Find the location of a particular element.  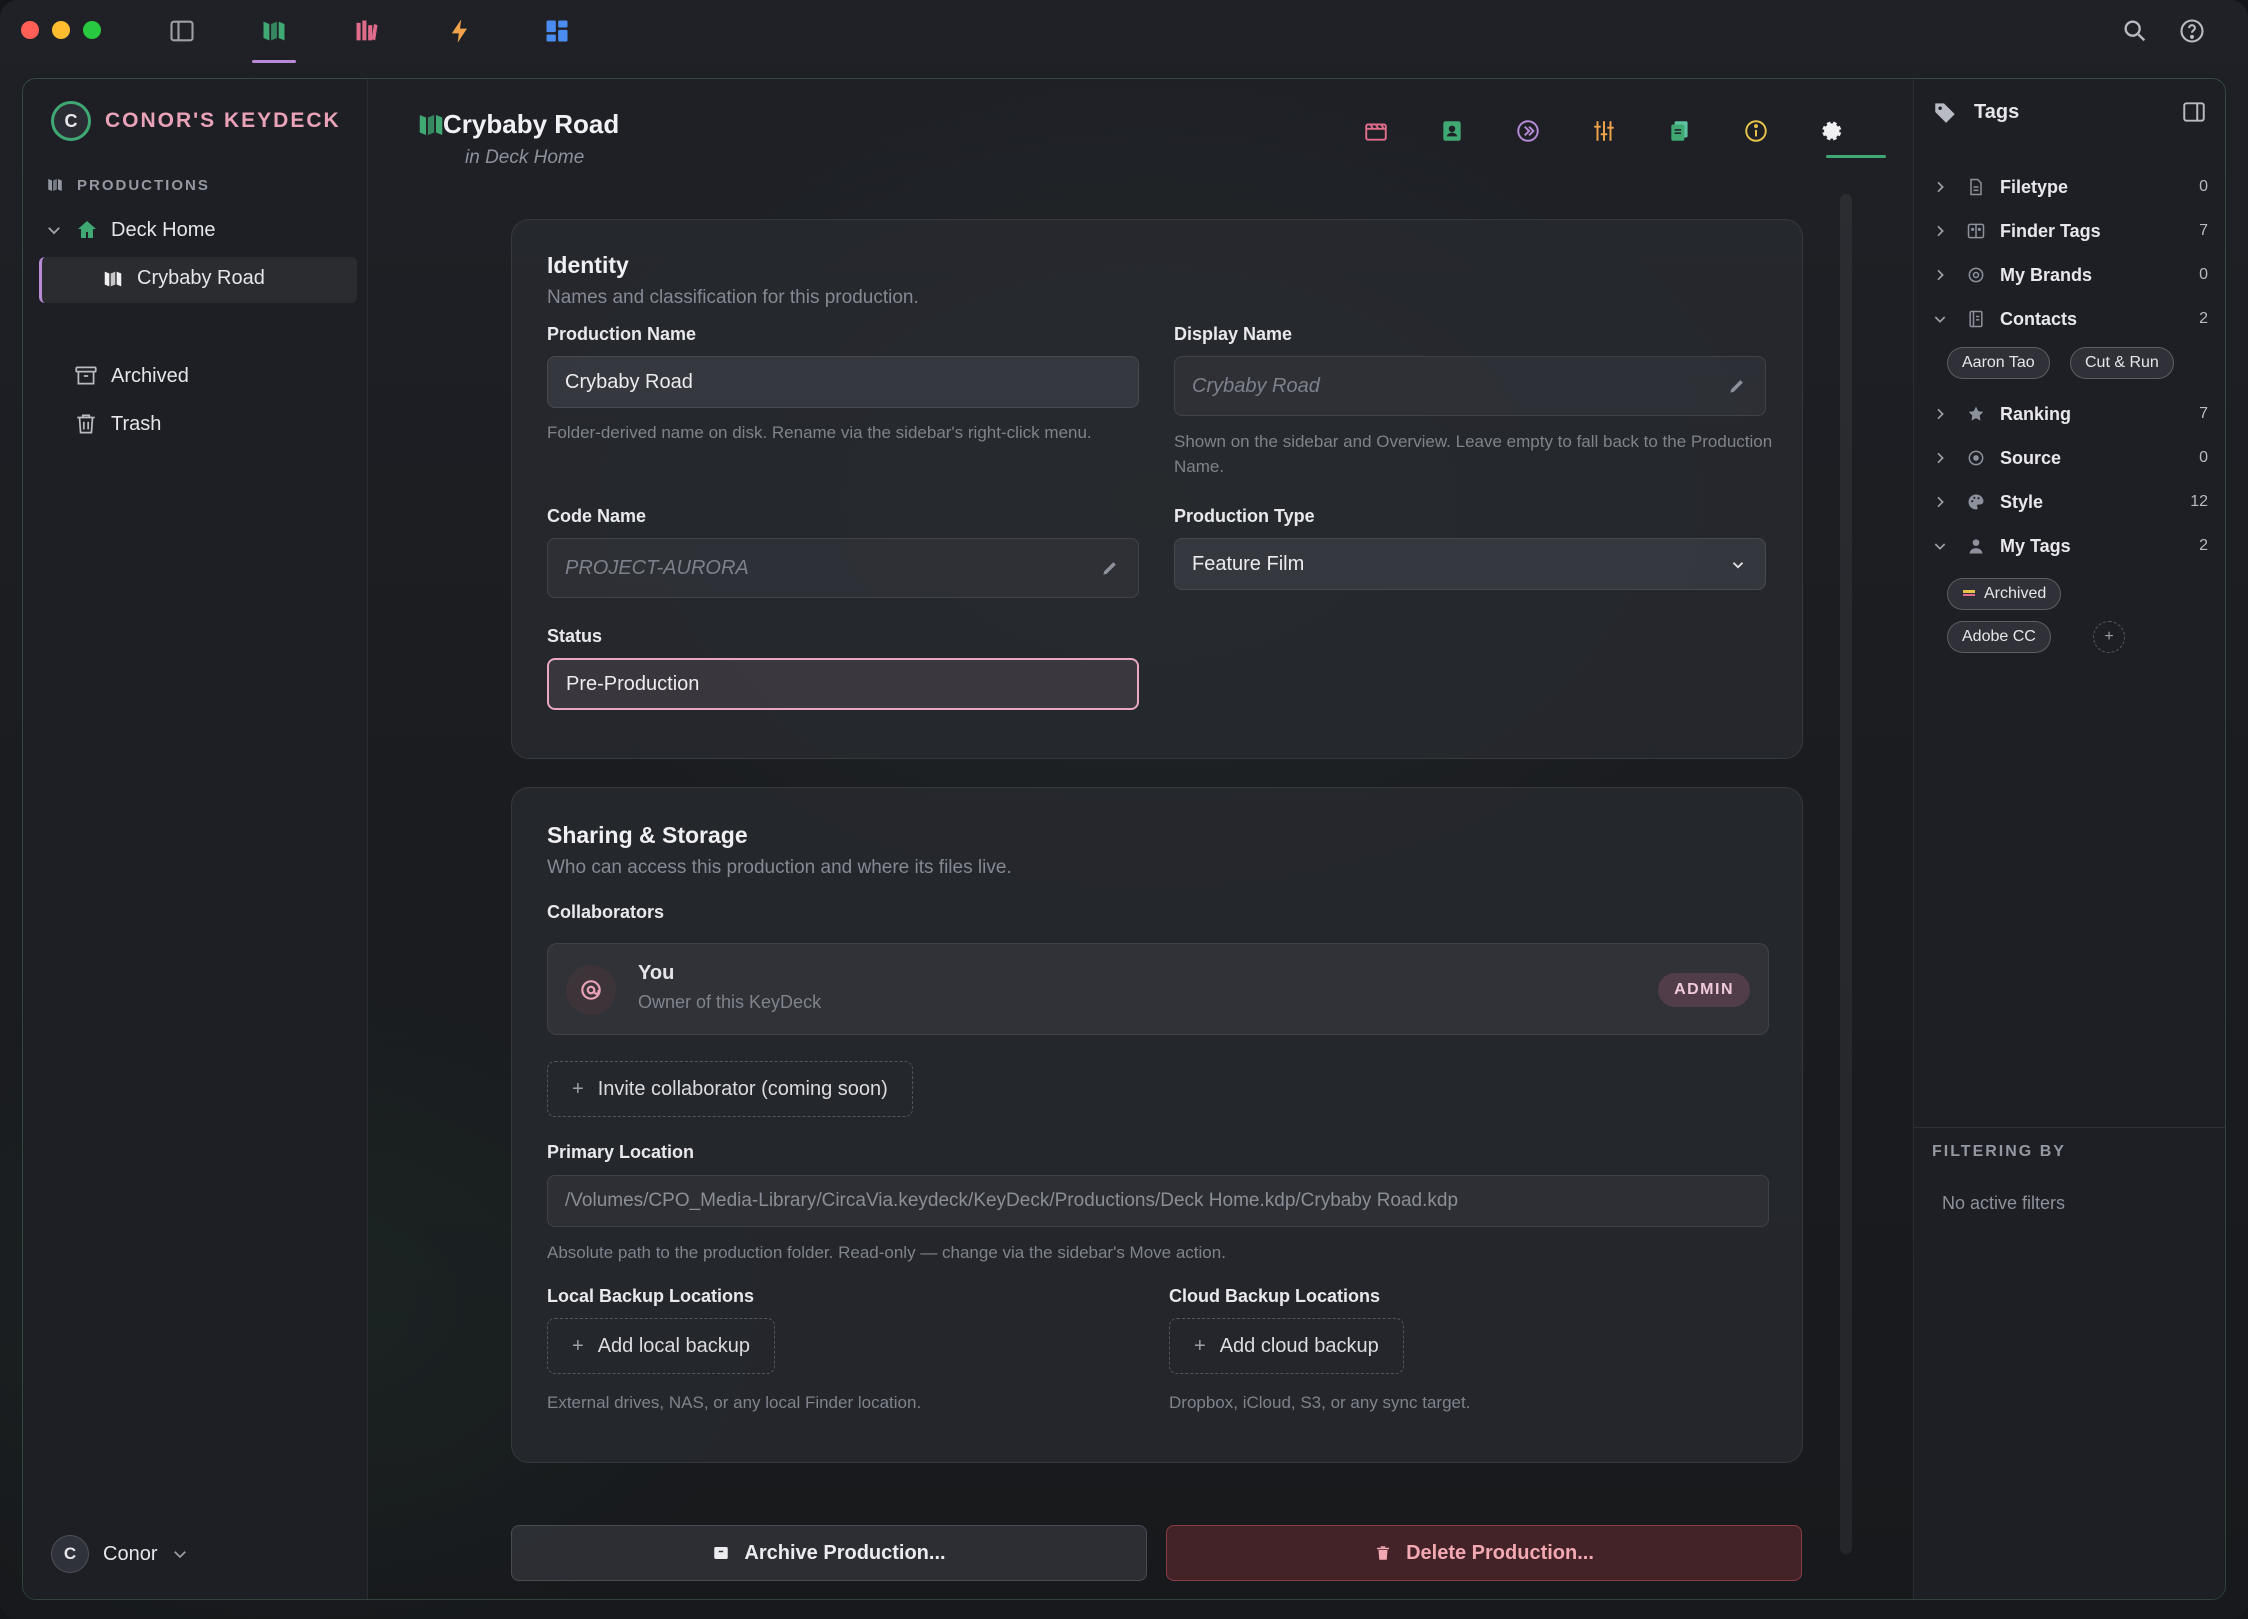

tag-pill-archived: Archived is located at coordinates (2004, 594).